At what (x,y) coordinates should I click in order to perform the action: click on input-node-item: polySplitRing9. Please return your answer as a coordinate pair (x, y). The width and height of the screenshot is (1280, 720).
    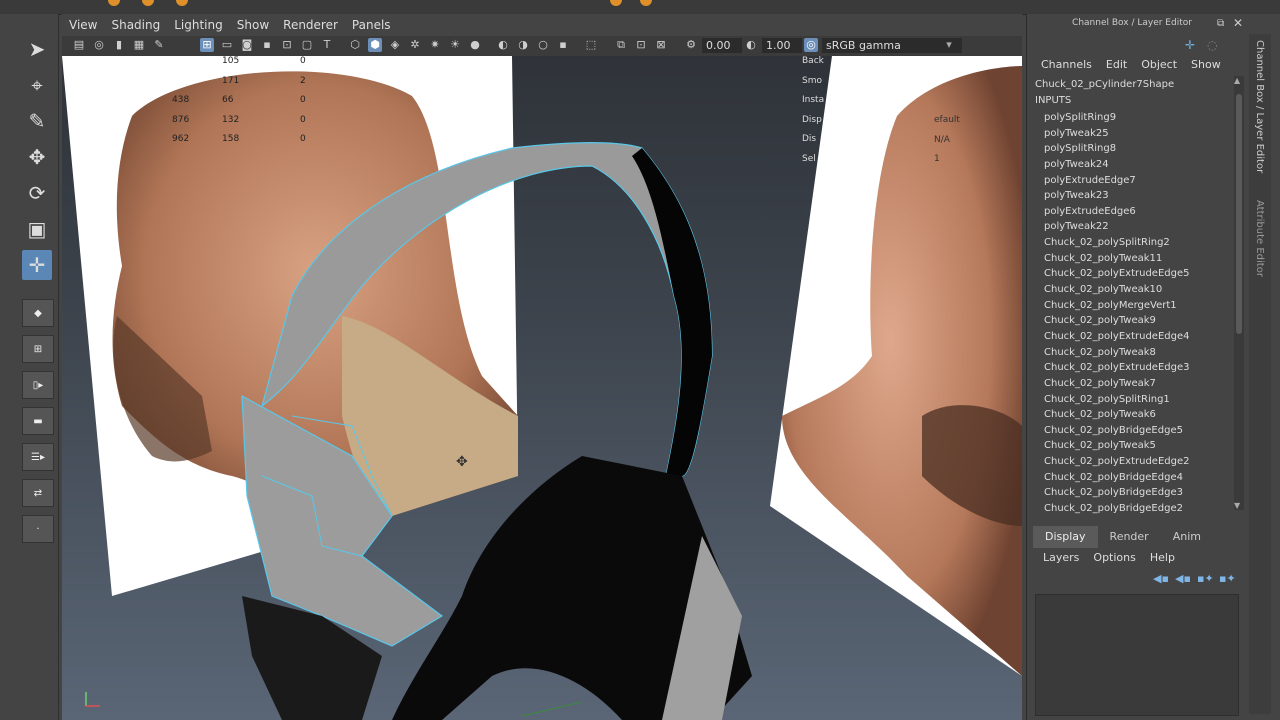
    Looking at the image, I should click on (1144, 118).